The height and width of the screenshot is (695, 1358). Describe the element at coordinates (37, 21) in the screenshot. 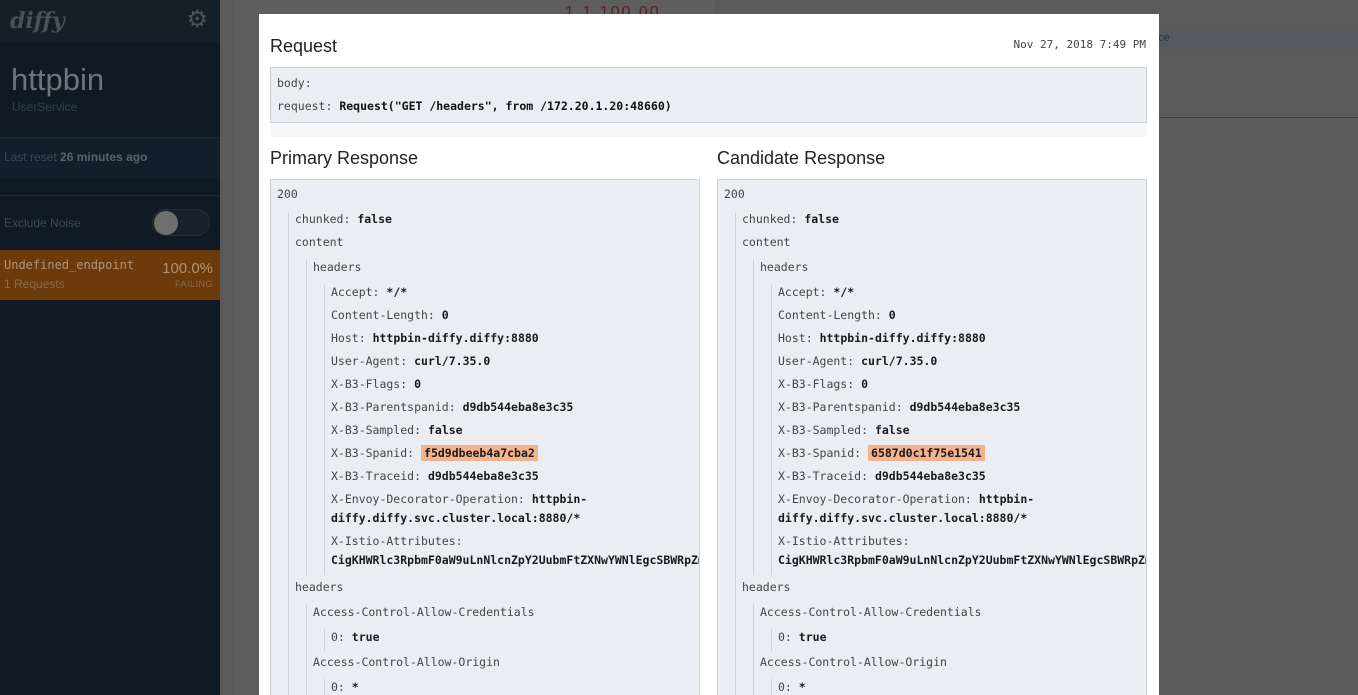

I see `diffy-logo: diffy` at that location.